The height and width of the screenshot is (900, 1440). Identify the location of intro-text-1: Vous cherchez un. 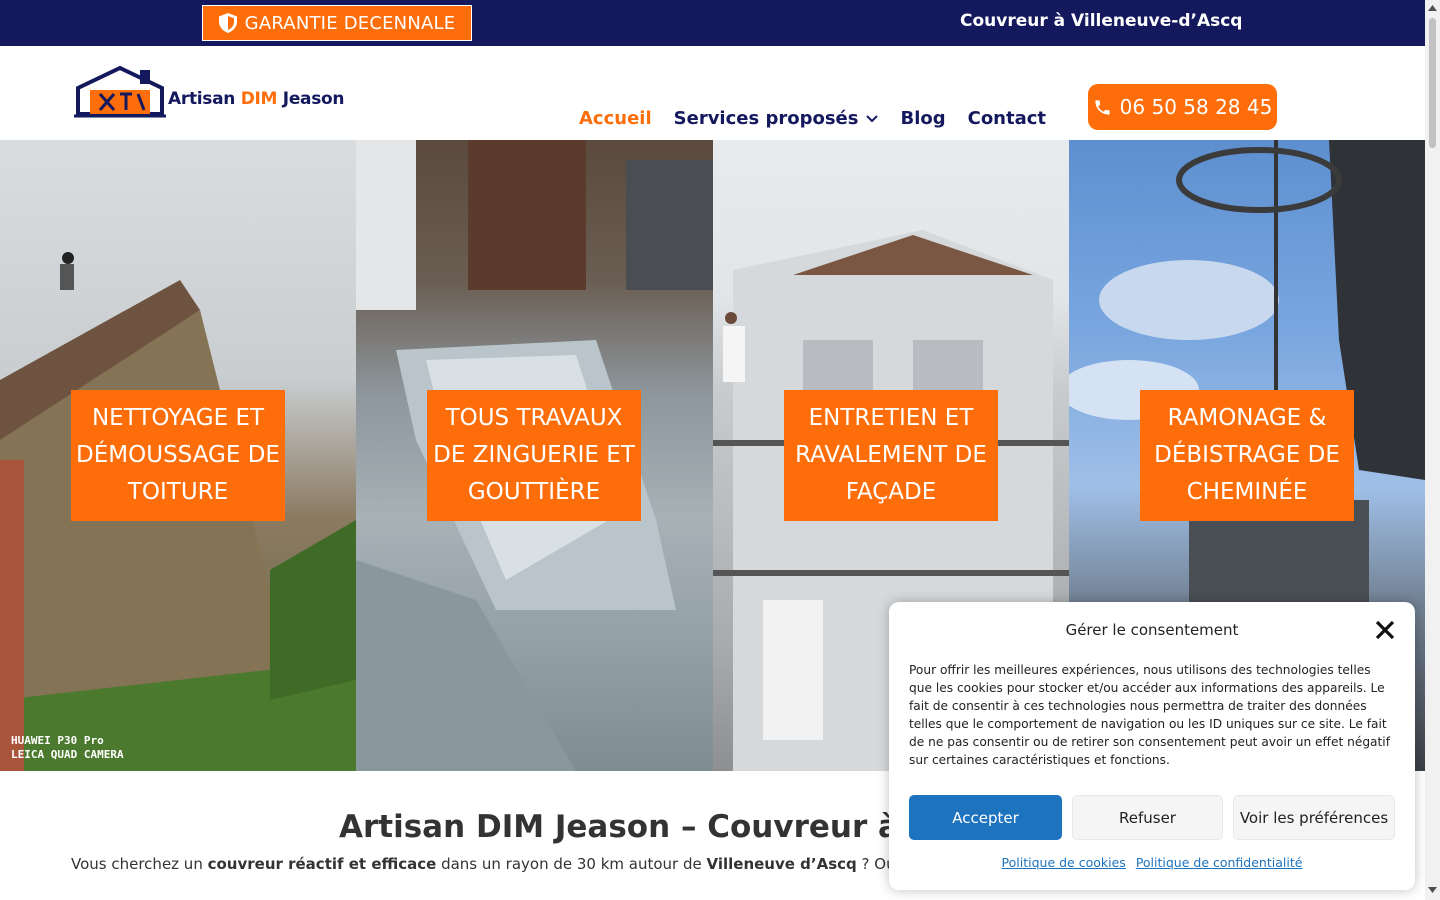
(139, 864).